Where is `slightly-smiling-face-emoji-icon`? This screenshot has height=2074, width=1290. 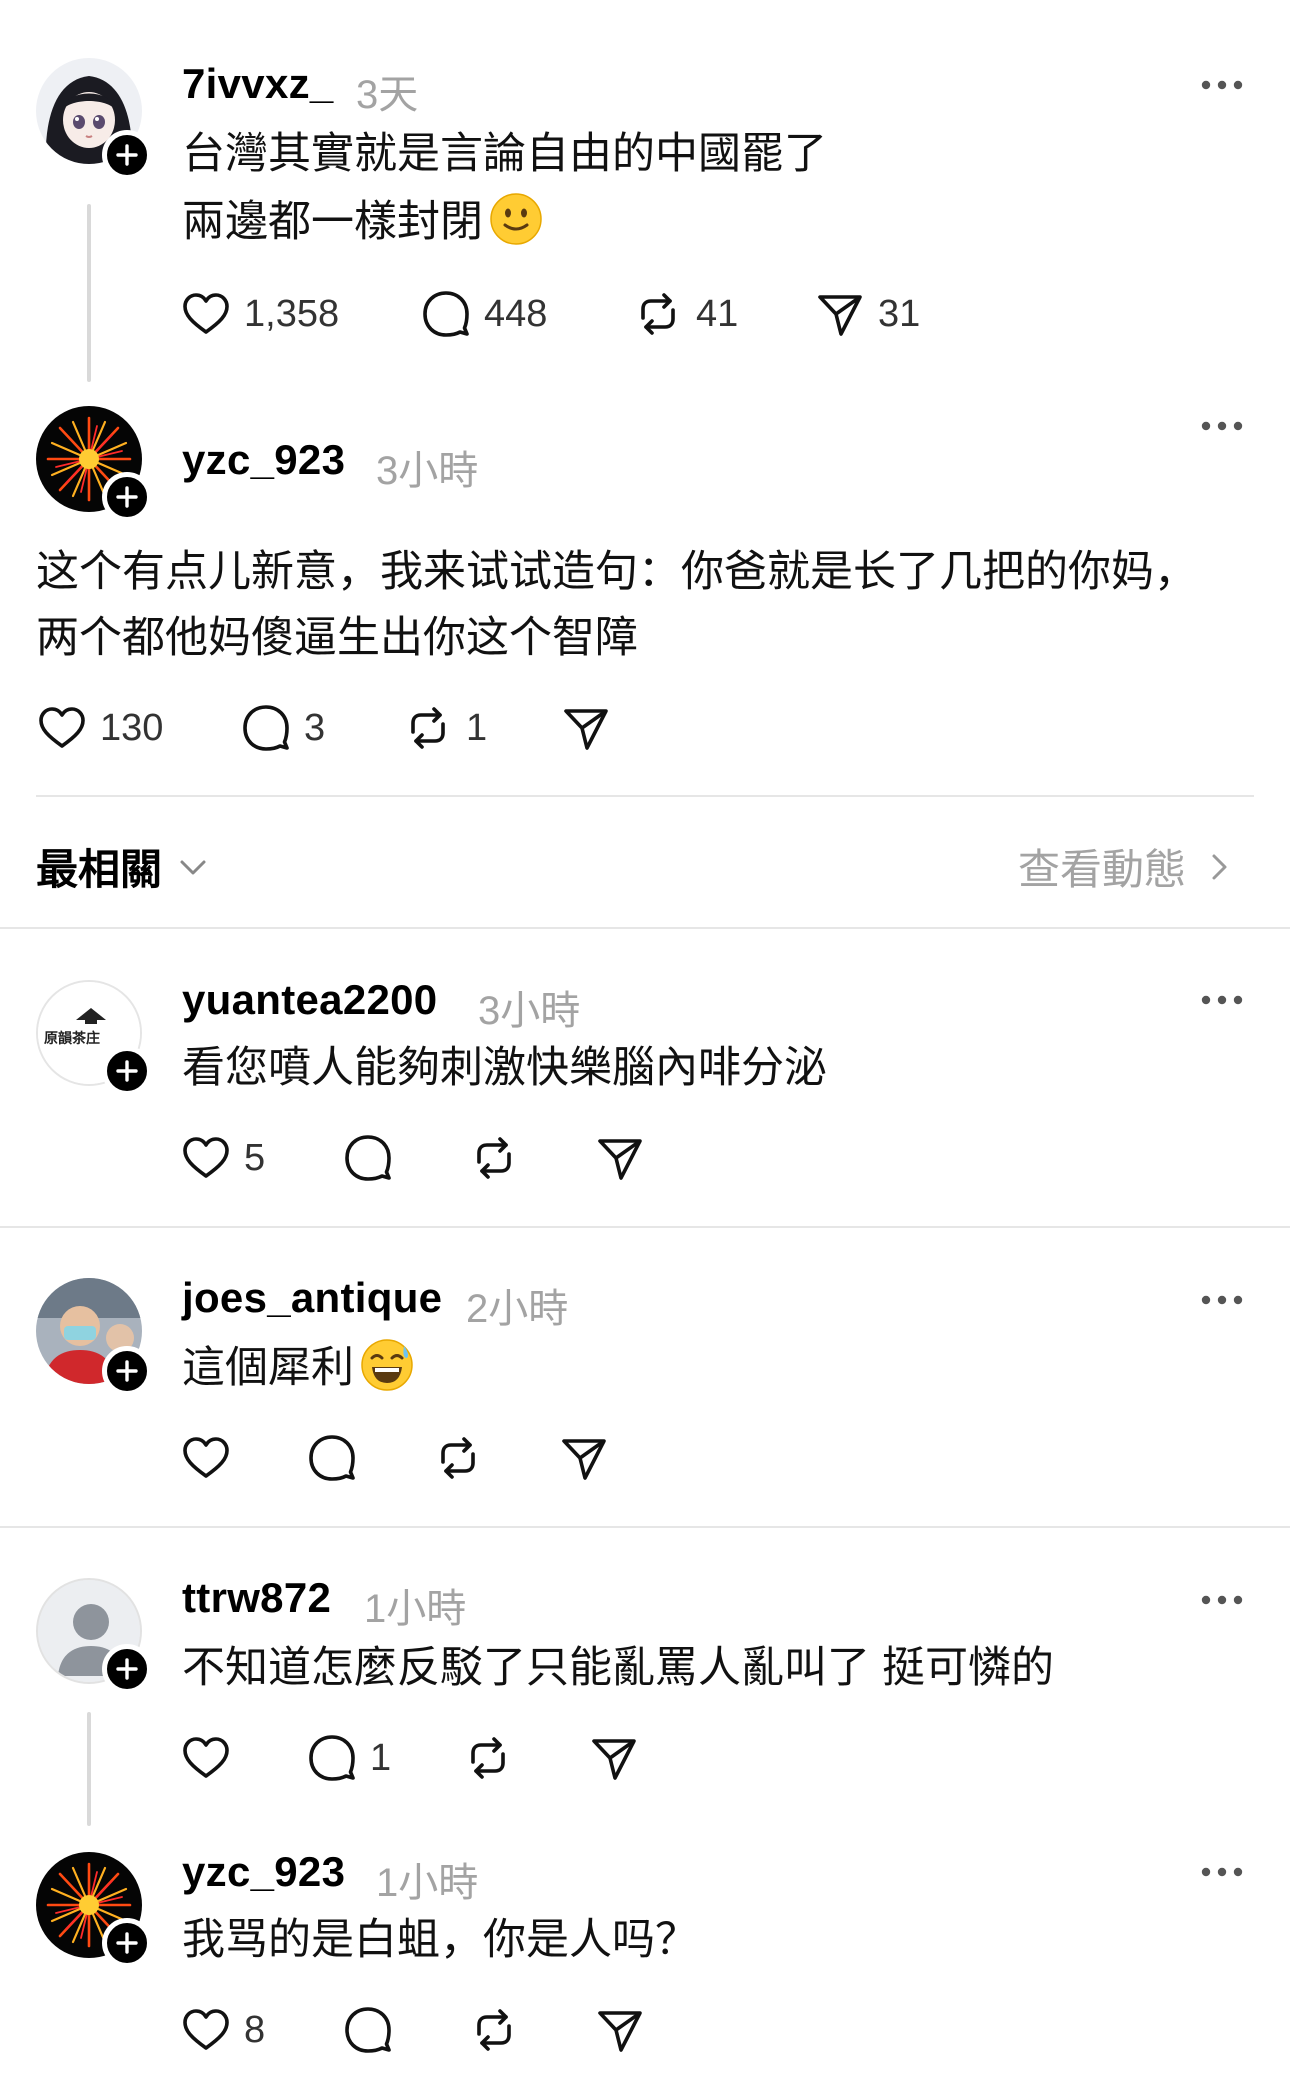
slightly-smiling-face-emoji-icon is located at coordinates (516, 219).